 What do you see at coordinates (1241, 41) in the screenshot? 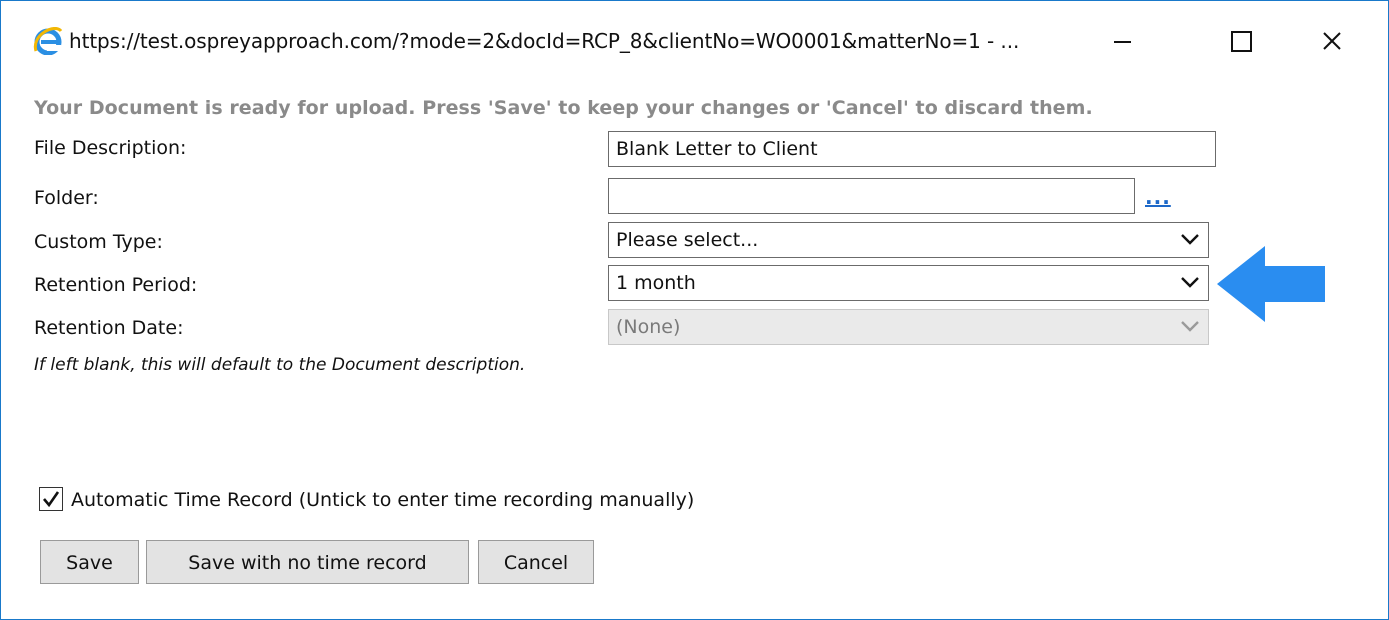
I see `maximize-button` at bounding box center [1241, 41].